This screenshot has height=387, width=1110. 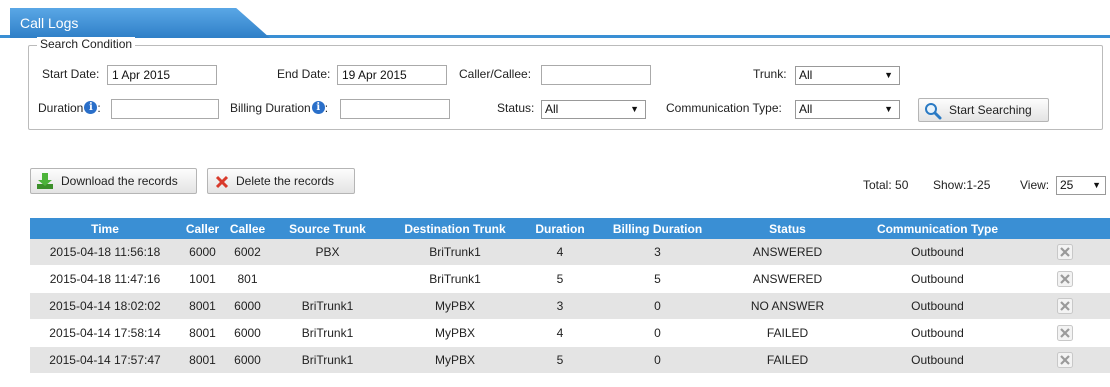 What do you see at coordinates (247, 228) in the screenshot?
I see `column-header-callee: Callee` at bounding box center [247, 228].